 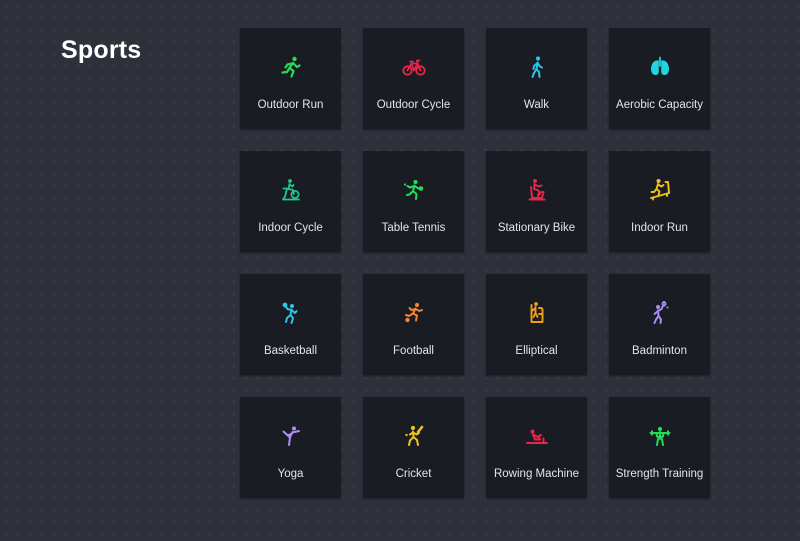 I want to click on indoor-cycle-icon, so click(x=290, y=190).